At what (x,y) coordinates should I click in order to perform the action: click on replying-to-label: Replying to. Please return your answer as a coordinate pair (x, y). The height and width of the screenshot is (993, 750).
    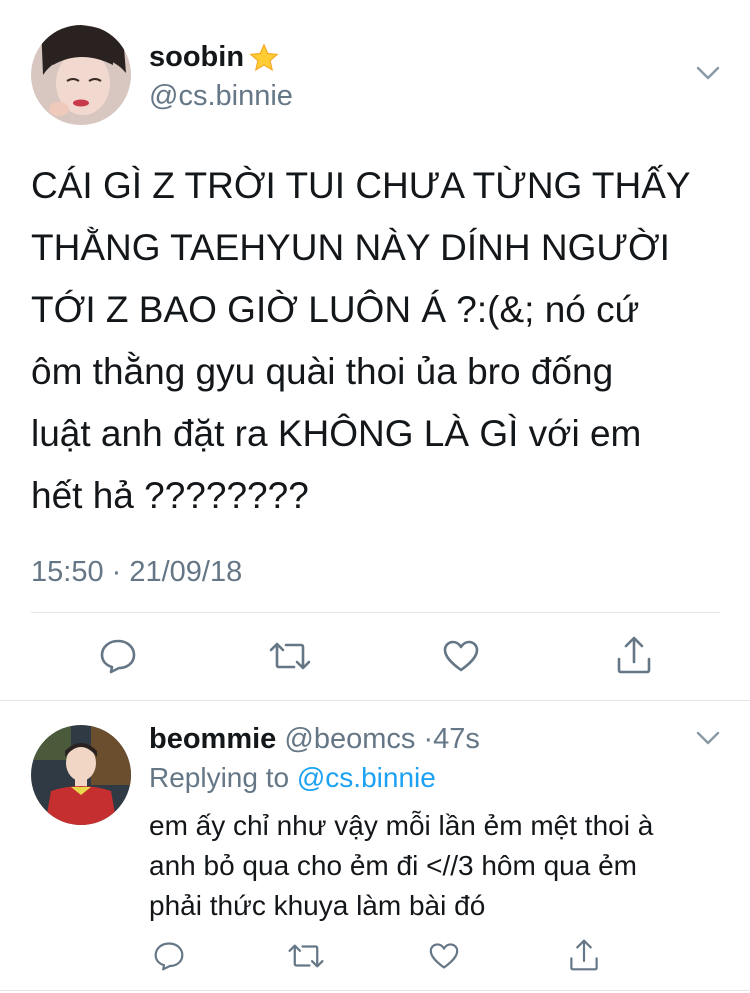
    Looking at the image, I should click on (219, 777).